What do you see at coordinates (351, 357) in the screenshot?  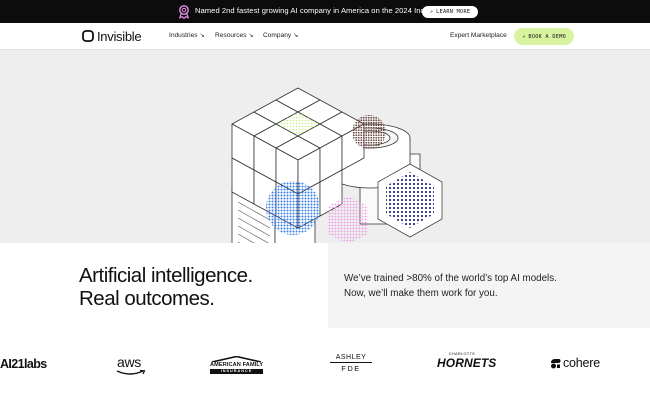 I see `ashley-top-text: ASHLEY` at bounding box center [351, 357].